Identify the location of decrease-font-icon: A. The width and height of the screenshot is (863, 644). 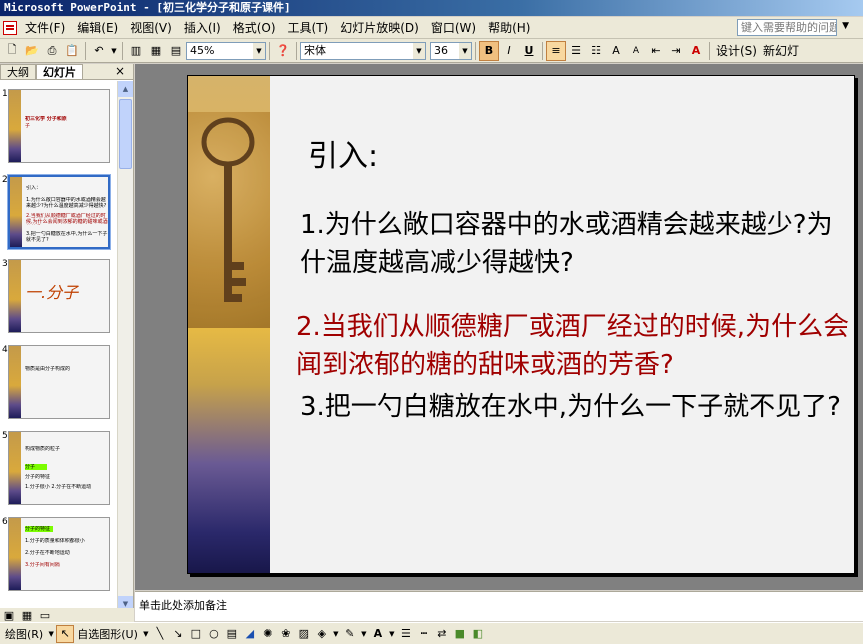
(636, 51).